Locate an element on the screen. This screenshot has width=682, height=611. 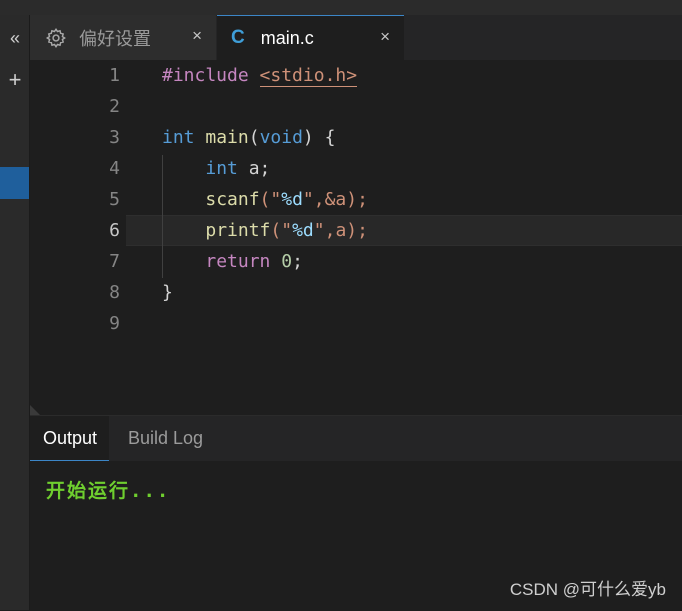
line-number: 3 is located at coordinates (114, 137).